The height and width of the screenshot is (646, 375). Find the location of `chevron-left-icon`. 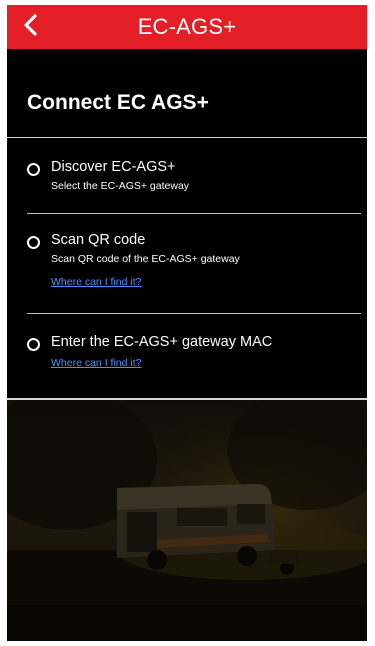

chevron-left-icon is located at coordinates (30, 27).